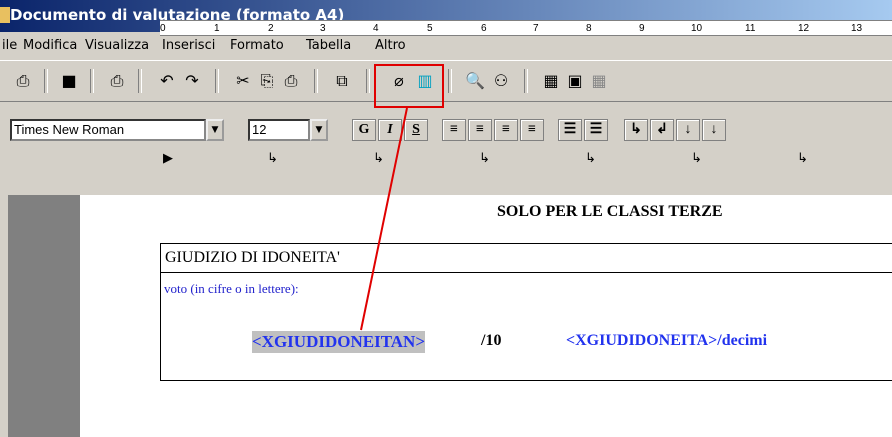 This screenshot has height=437, width=892. I want to click on ruler: ▶ ↳ ↳ ↳ ↳ ↳ ↳, so click(446, 168).